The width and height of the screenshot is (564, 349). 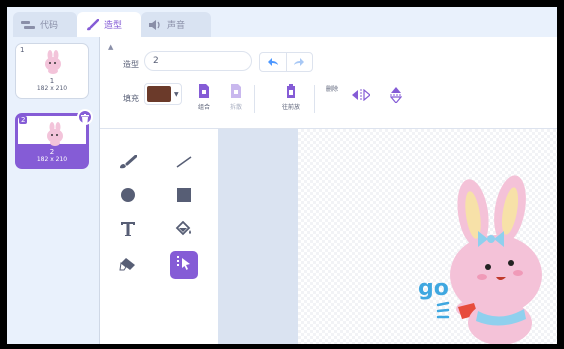 I want to click on undo-button, so click(x=273, y=62).